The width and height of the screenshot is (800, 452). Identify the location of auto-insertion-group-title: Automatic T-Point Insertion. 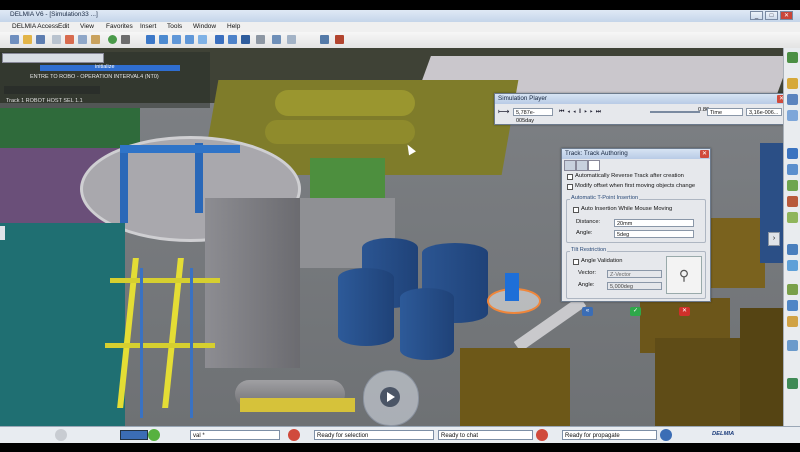
(605, 198).